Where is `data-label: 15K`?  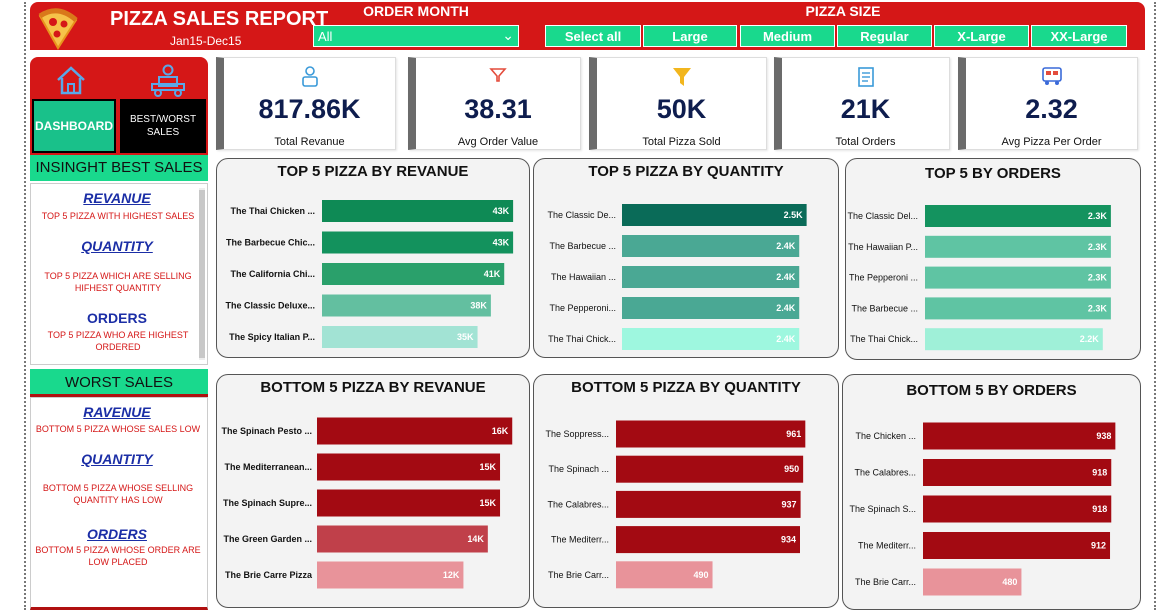
data-label: 15K is located at coordinates (488, 503).